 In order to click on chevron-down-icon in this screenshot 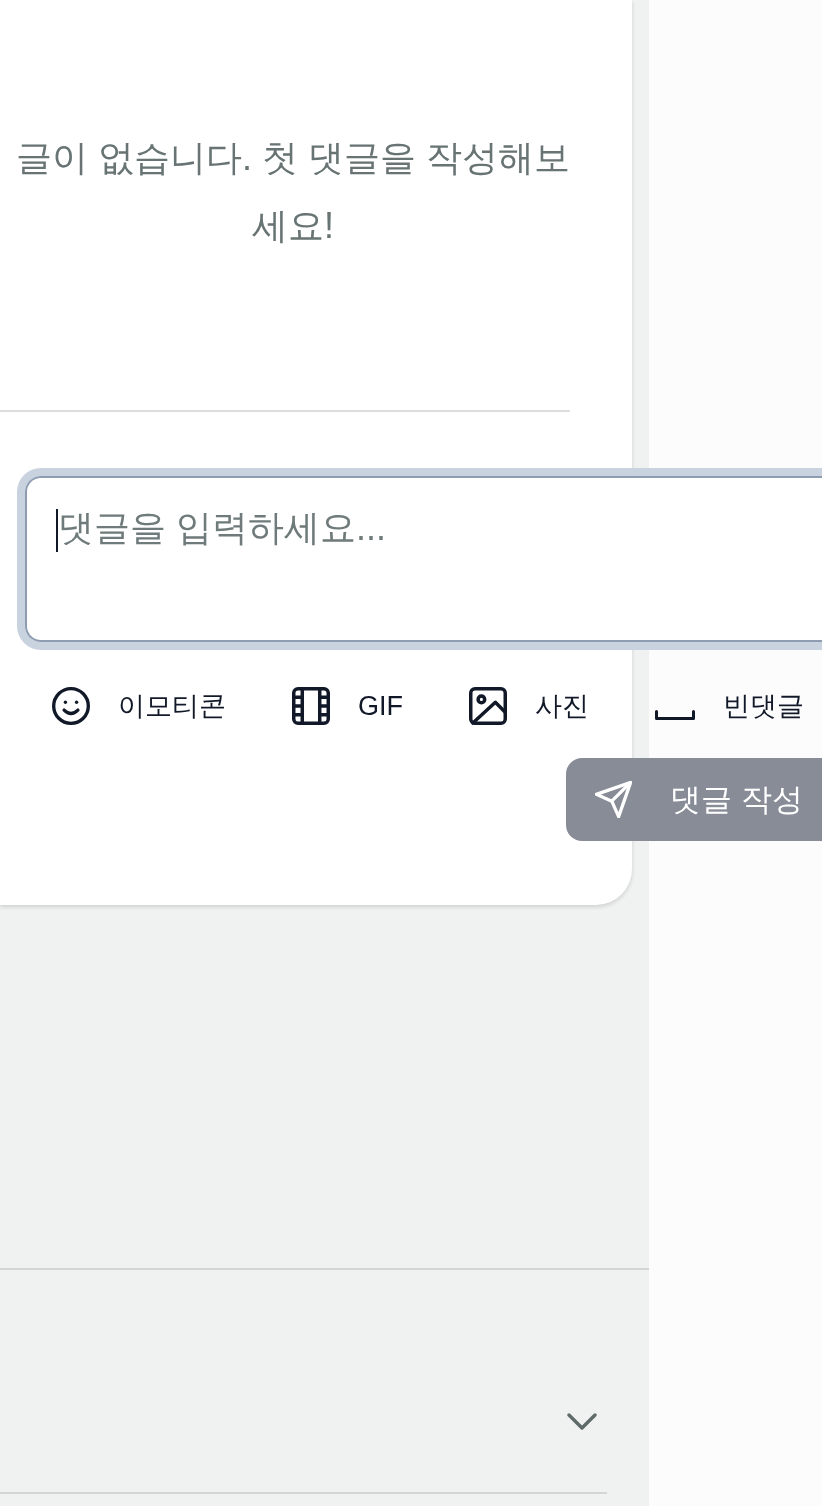, I will do `click(582, 1421)`.